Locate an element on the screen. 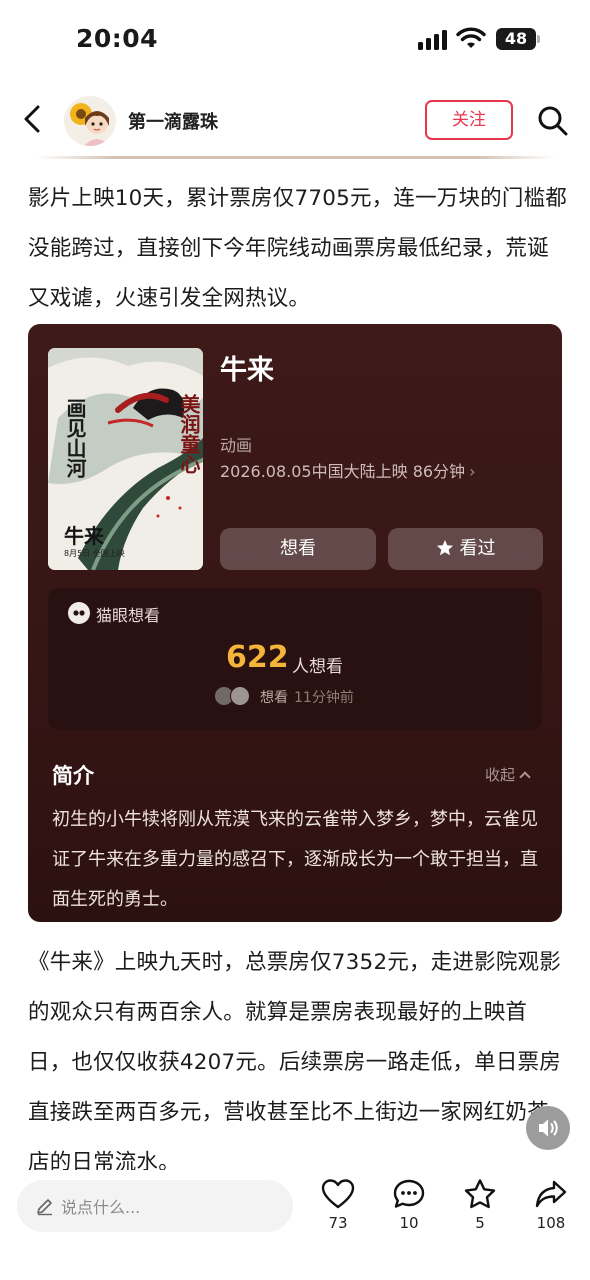  poster-date: 8月5日 全国上映 is located at coordinates (94, 553).